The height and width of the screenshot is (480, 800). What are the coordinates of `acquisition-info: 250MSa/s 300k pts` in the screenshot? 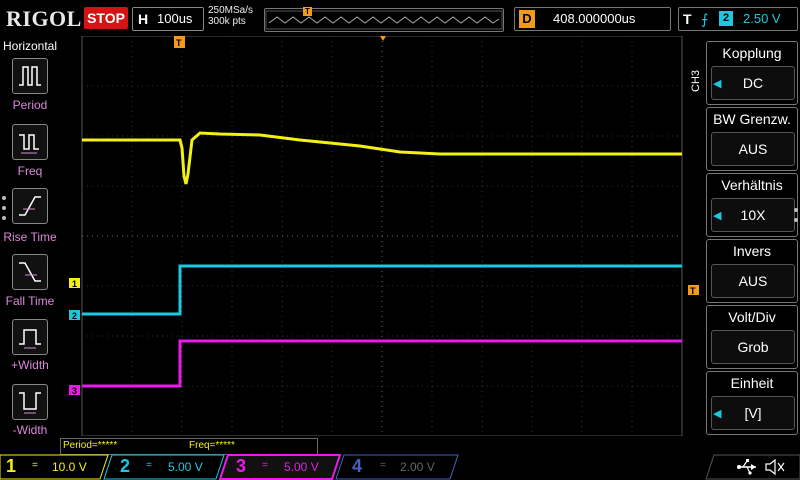 It's located at (230, 16).